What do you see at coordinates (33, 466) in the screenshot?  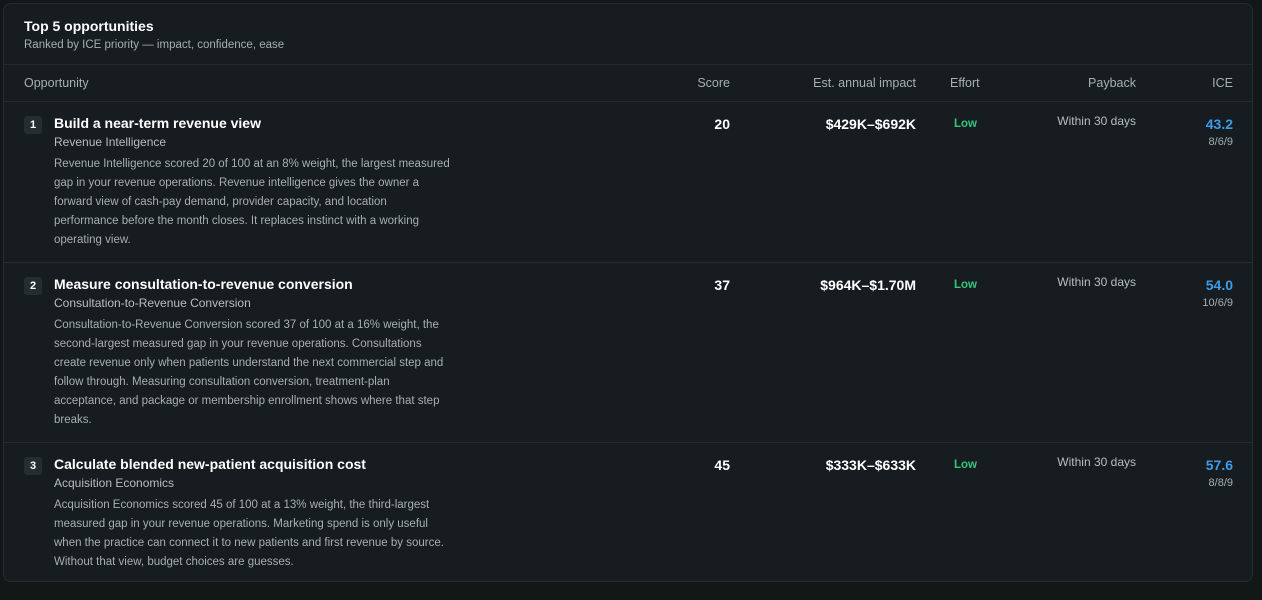 I see `rank-badge: 3` at bounding box center [33, 466].